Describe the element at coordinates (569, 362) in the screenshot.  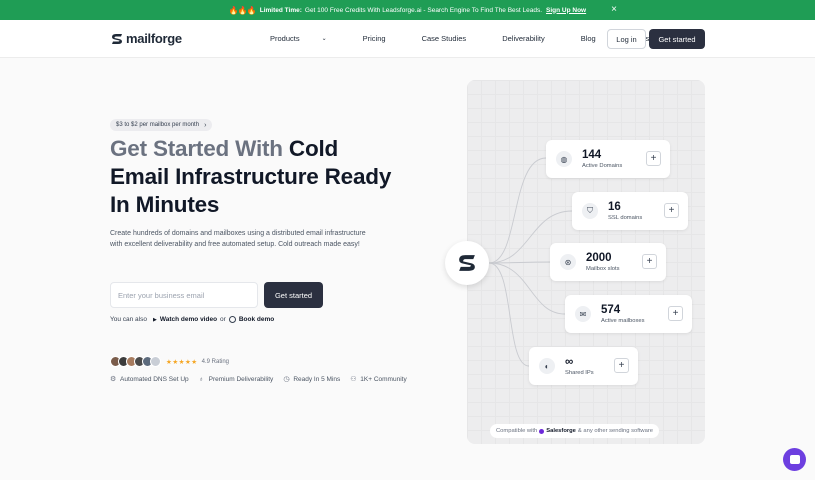
I see `stat-value: ∞` at that location.